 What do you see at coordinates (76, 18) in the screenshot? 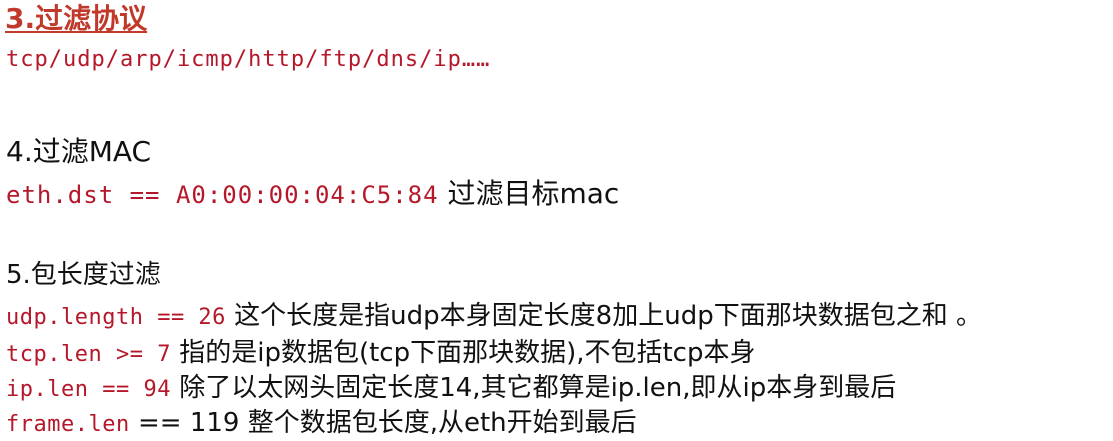
I see `section-3-heading: 3.过滤协议` at bounding box center [76, 18].